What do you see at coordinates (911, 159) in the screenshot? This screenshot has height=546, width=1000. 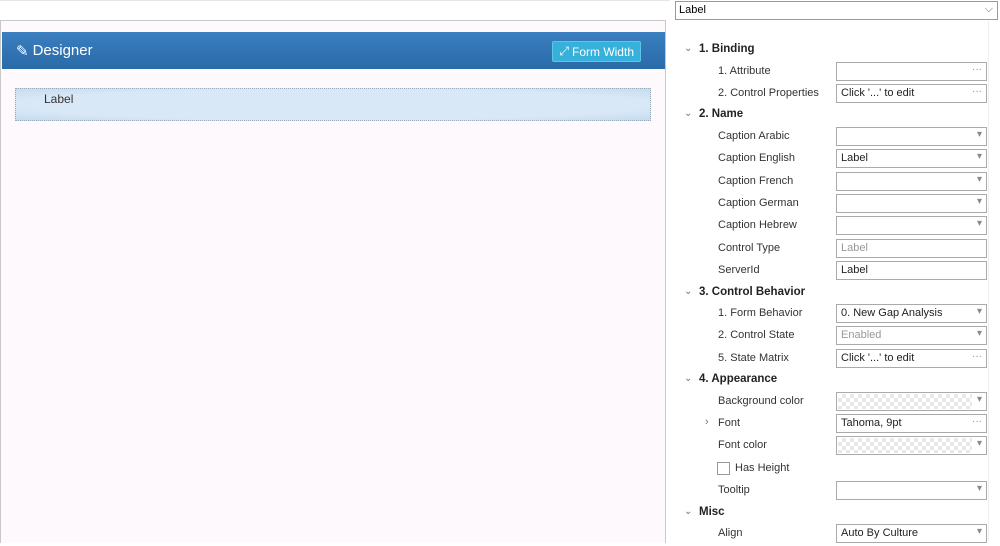 I see `property-value-caption-english: Label ▾` at bounding box center [911, 159].